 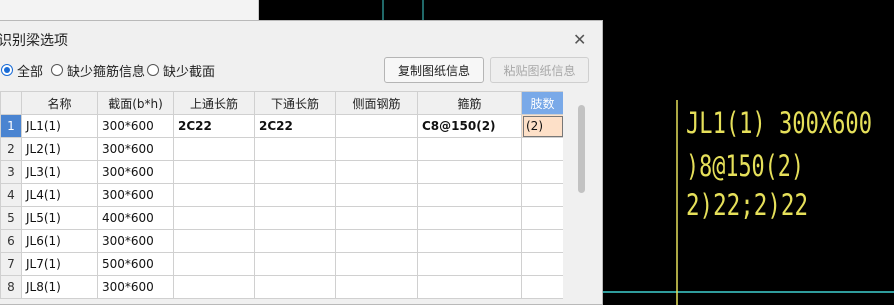 I want to click on cell-name: JL5(1), so click(x=59, y=218).